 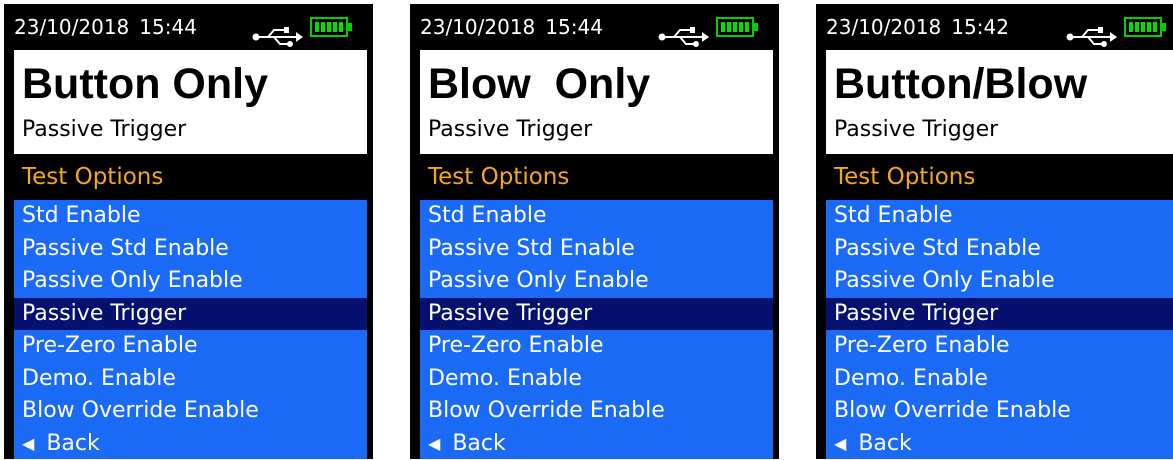 What do you see at coordinates (145, 84) in the screenshot?
I see `mode-title: Button Only` at bounding box center [145, 84].